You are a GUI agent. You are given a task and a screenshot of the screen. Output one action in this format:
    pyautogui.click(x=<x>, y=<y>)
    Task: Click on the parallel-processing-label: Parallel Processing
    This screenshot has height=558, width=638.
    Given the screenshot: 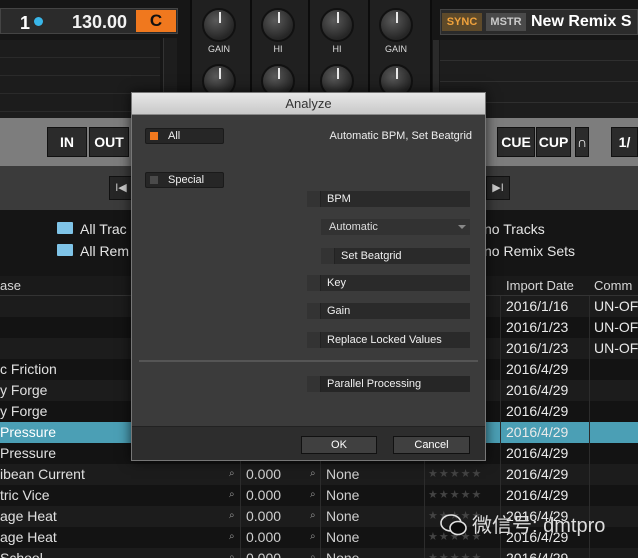 What is the action you would take?
    pyautogui.click(x=374, y=384)
    